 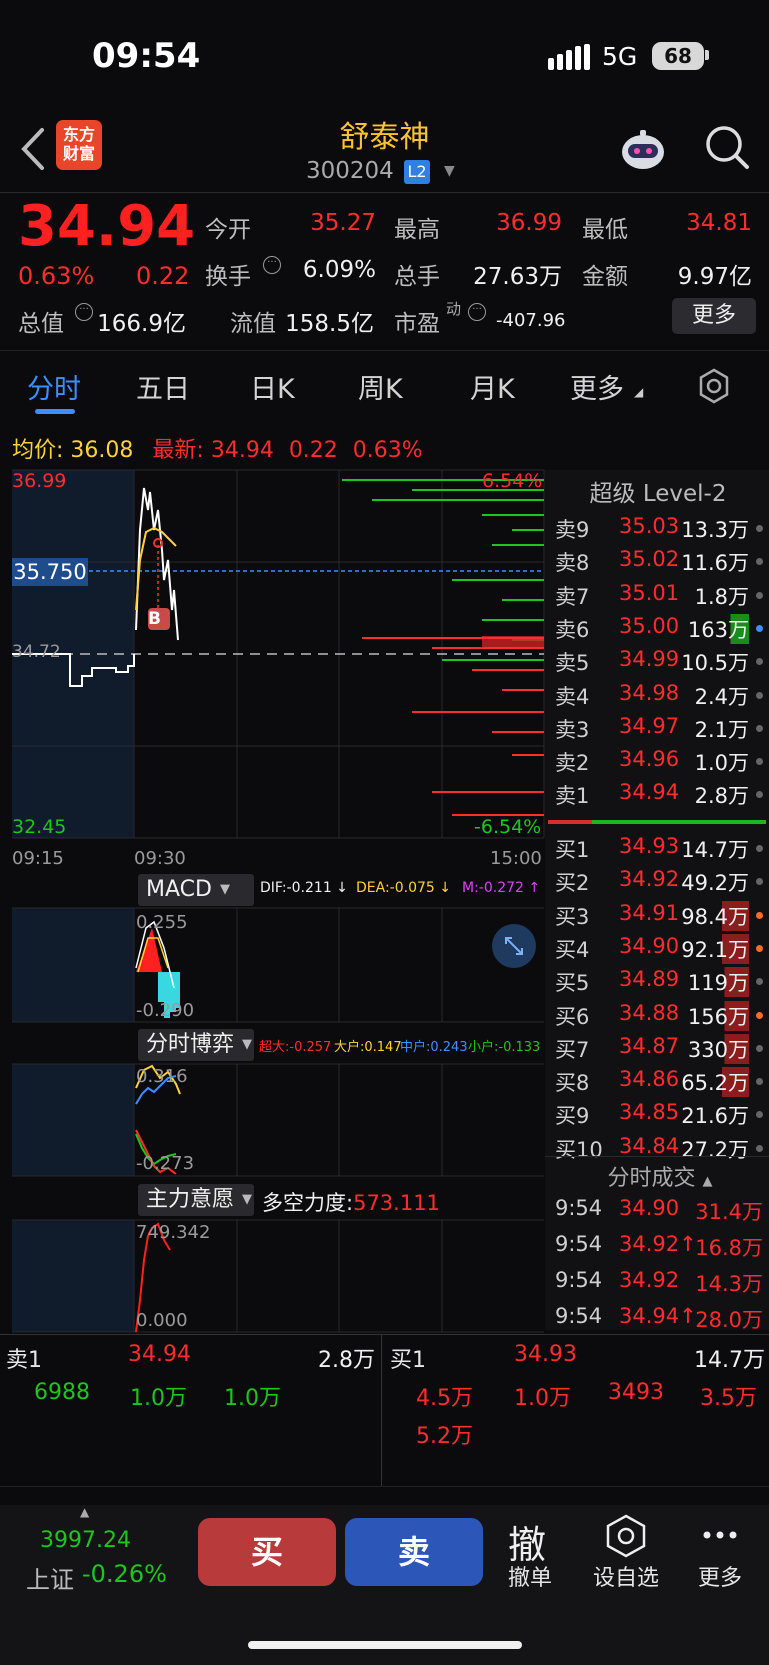 I want to click on tab-monthly-k: 月K, so click(x=492, y=386).